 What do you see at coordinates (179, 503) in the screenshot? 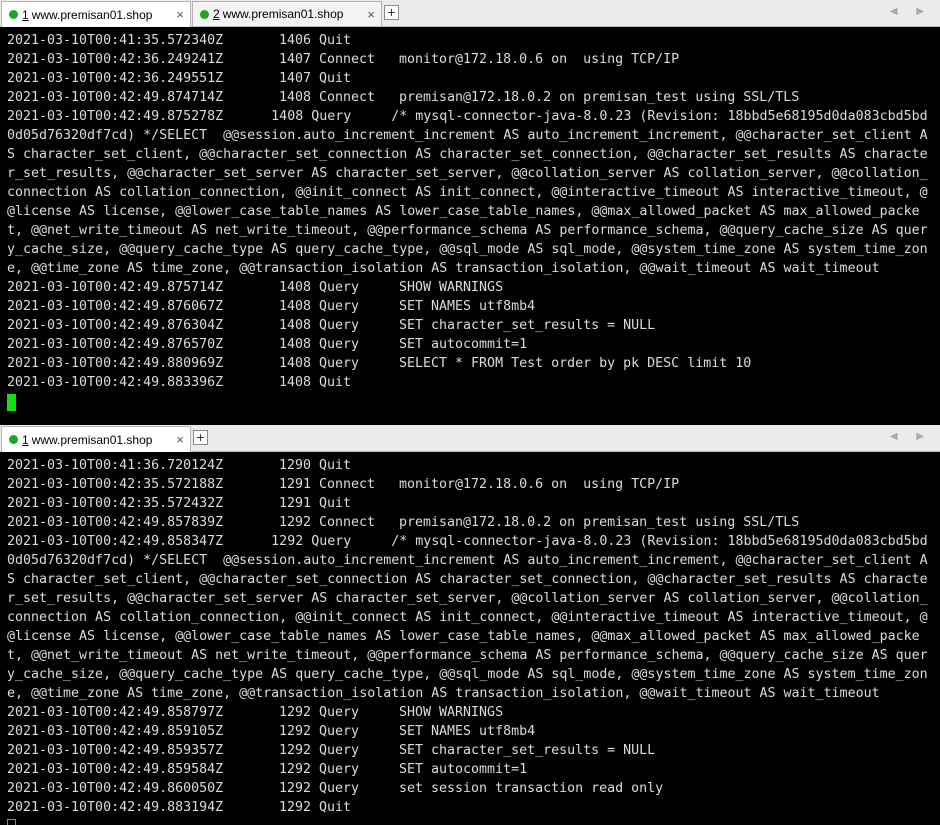
I see `log-line: 2021-03-10T00:42:35.572432Z 1291 Quit` at bounding box center [179, 503].